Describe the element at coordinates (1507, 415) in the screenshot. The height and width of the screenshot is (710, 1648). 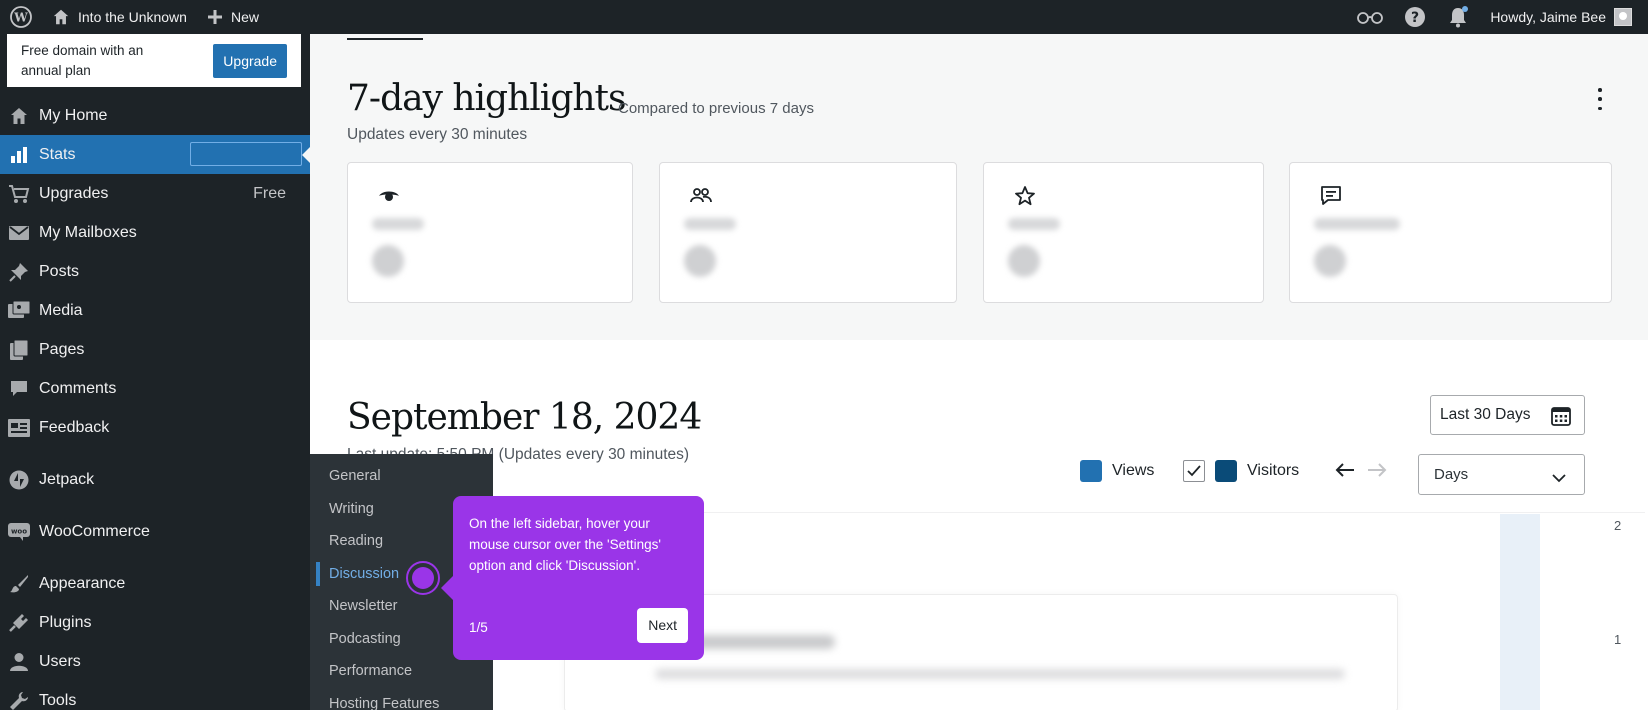
I see `date-range-button: Last 30 Days` at that location.